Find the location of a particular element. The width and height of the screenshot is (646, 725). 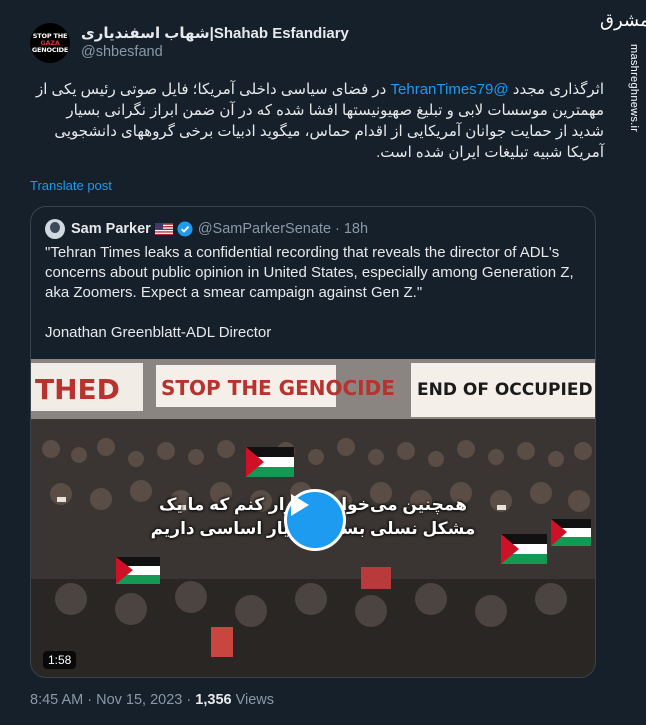

tweet-text-start: اثرگذاری مجدد is located at coordinates (558, 89).